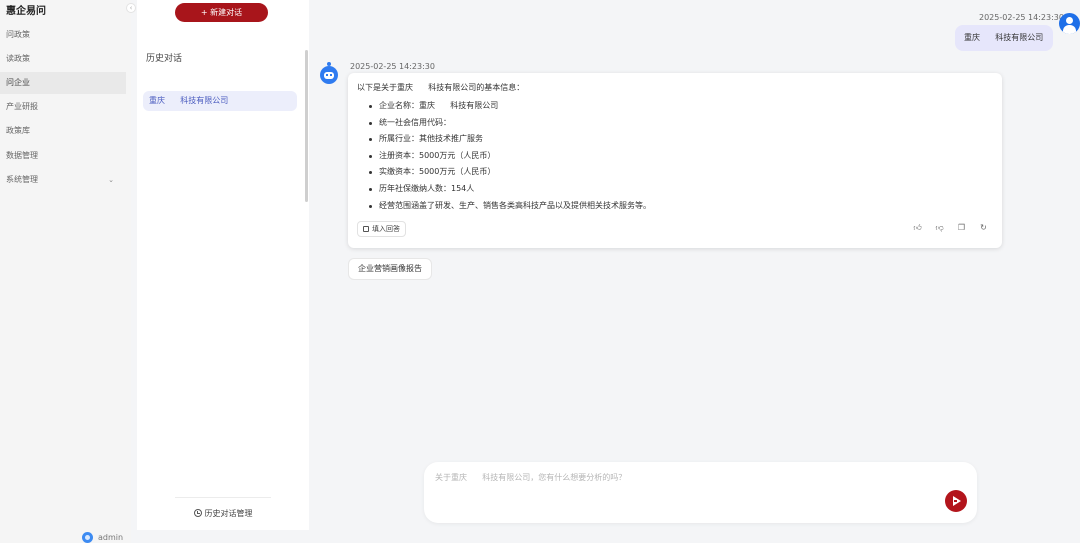 The height and width of the screenshot is (543, 1080). I want to click on send-button, so click(956, 501).